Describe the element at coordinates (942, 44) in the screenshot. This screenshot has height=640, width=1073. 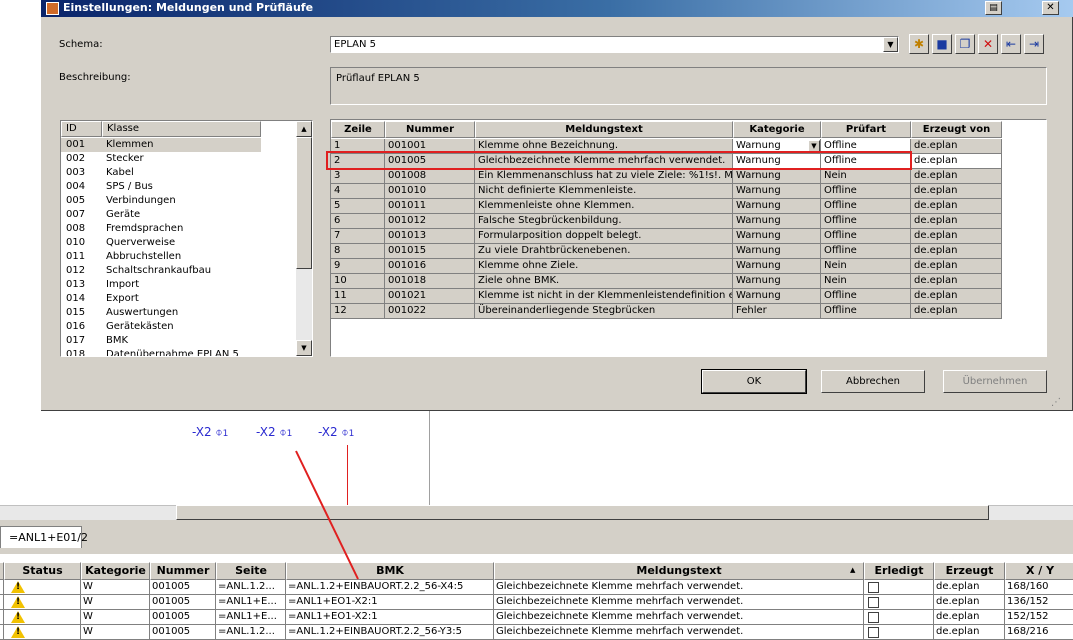
I see `save-icon: ■` at that location.